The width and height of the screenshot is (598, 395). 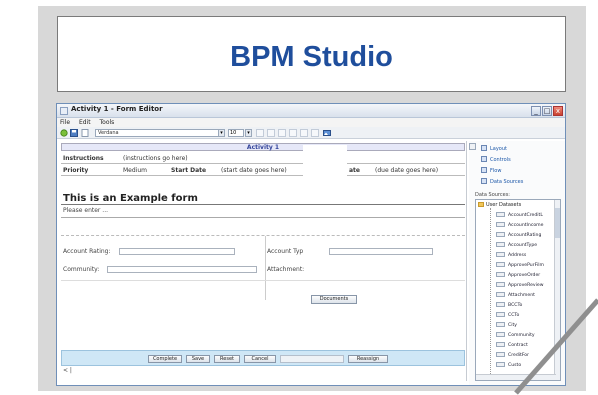 I want to click on tree-item: ApproveReview, so click(x=520, y=285).